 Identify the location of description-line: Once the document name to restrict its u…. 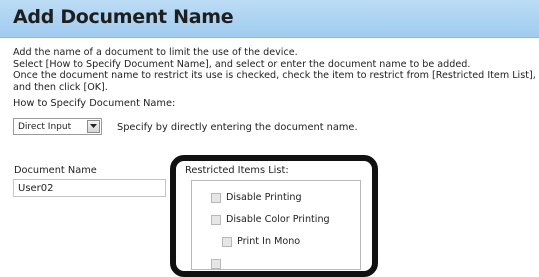
(274, 75).